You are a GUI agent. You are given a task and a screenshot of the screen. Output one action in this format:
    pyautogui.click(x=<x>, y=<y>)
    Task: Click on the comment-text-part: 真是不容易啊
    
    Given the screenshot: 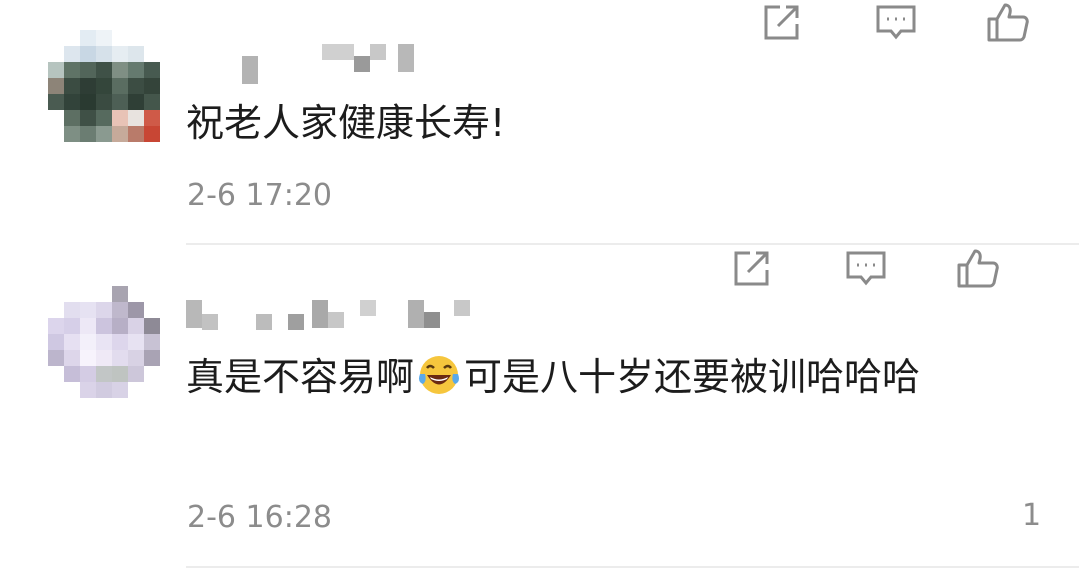 What is the action you would take?
    pyautogui.click(x=300, y=377)
    